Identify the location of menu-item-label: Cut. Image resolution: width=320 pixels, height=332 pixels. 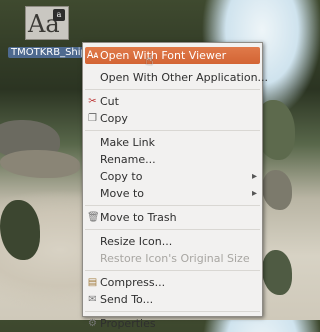
(109, 101).